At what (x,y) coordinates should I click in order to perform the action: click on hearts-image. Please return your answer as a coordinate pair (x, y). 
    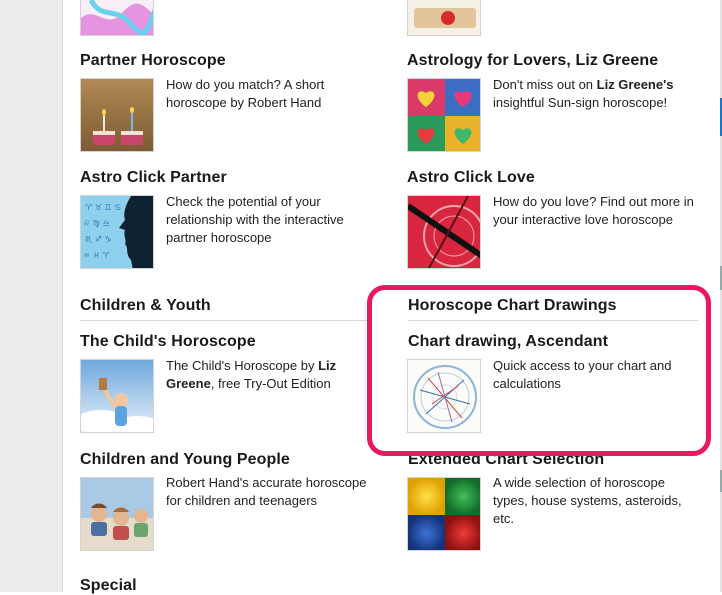
    Looking at the image, I should click on (444, 115).